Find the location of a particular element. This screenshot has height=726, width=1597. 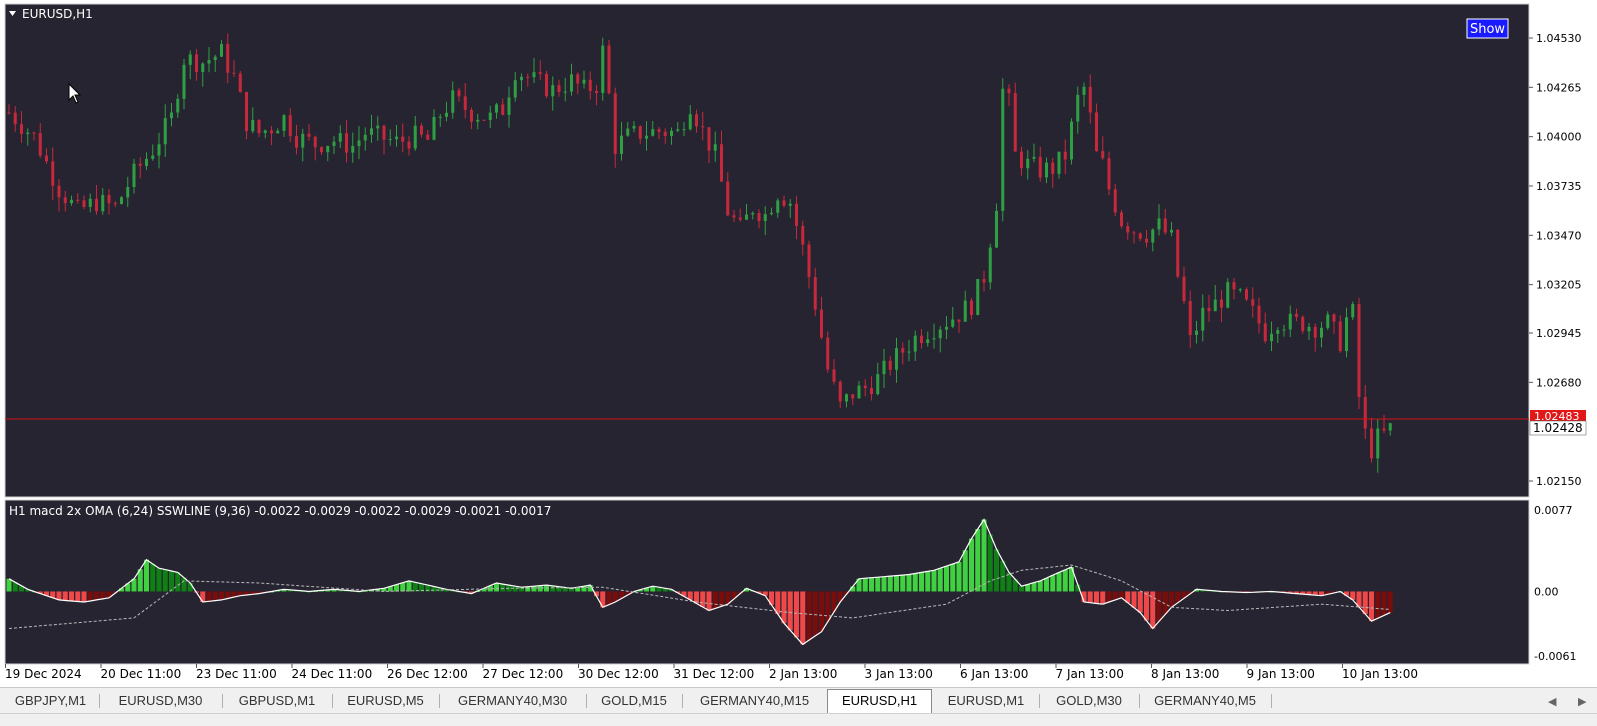

time-tick-label: 8 Jan 13:00 is located at coordinates (1185, 674).